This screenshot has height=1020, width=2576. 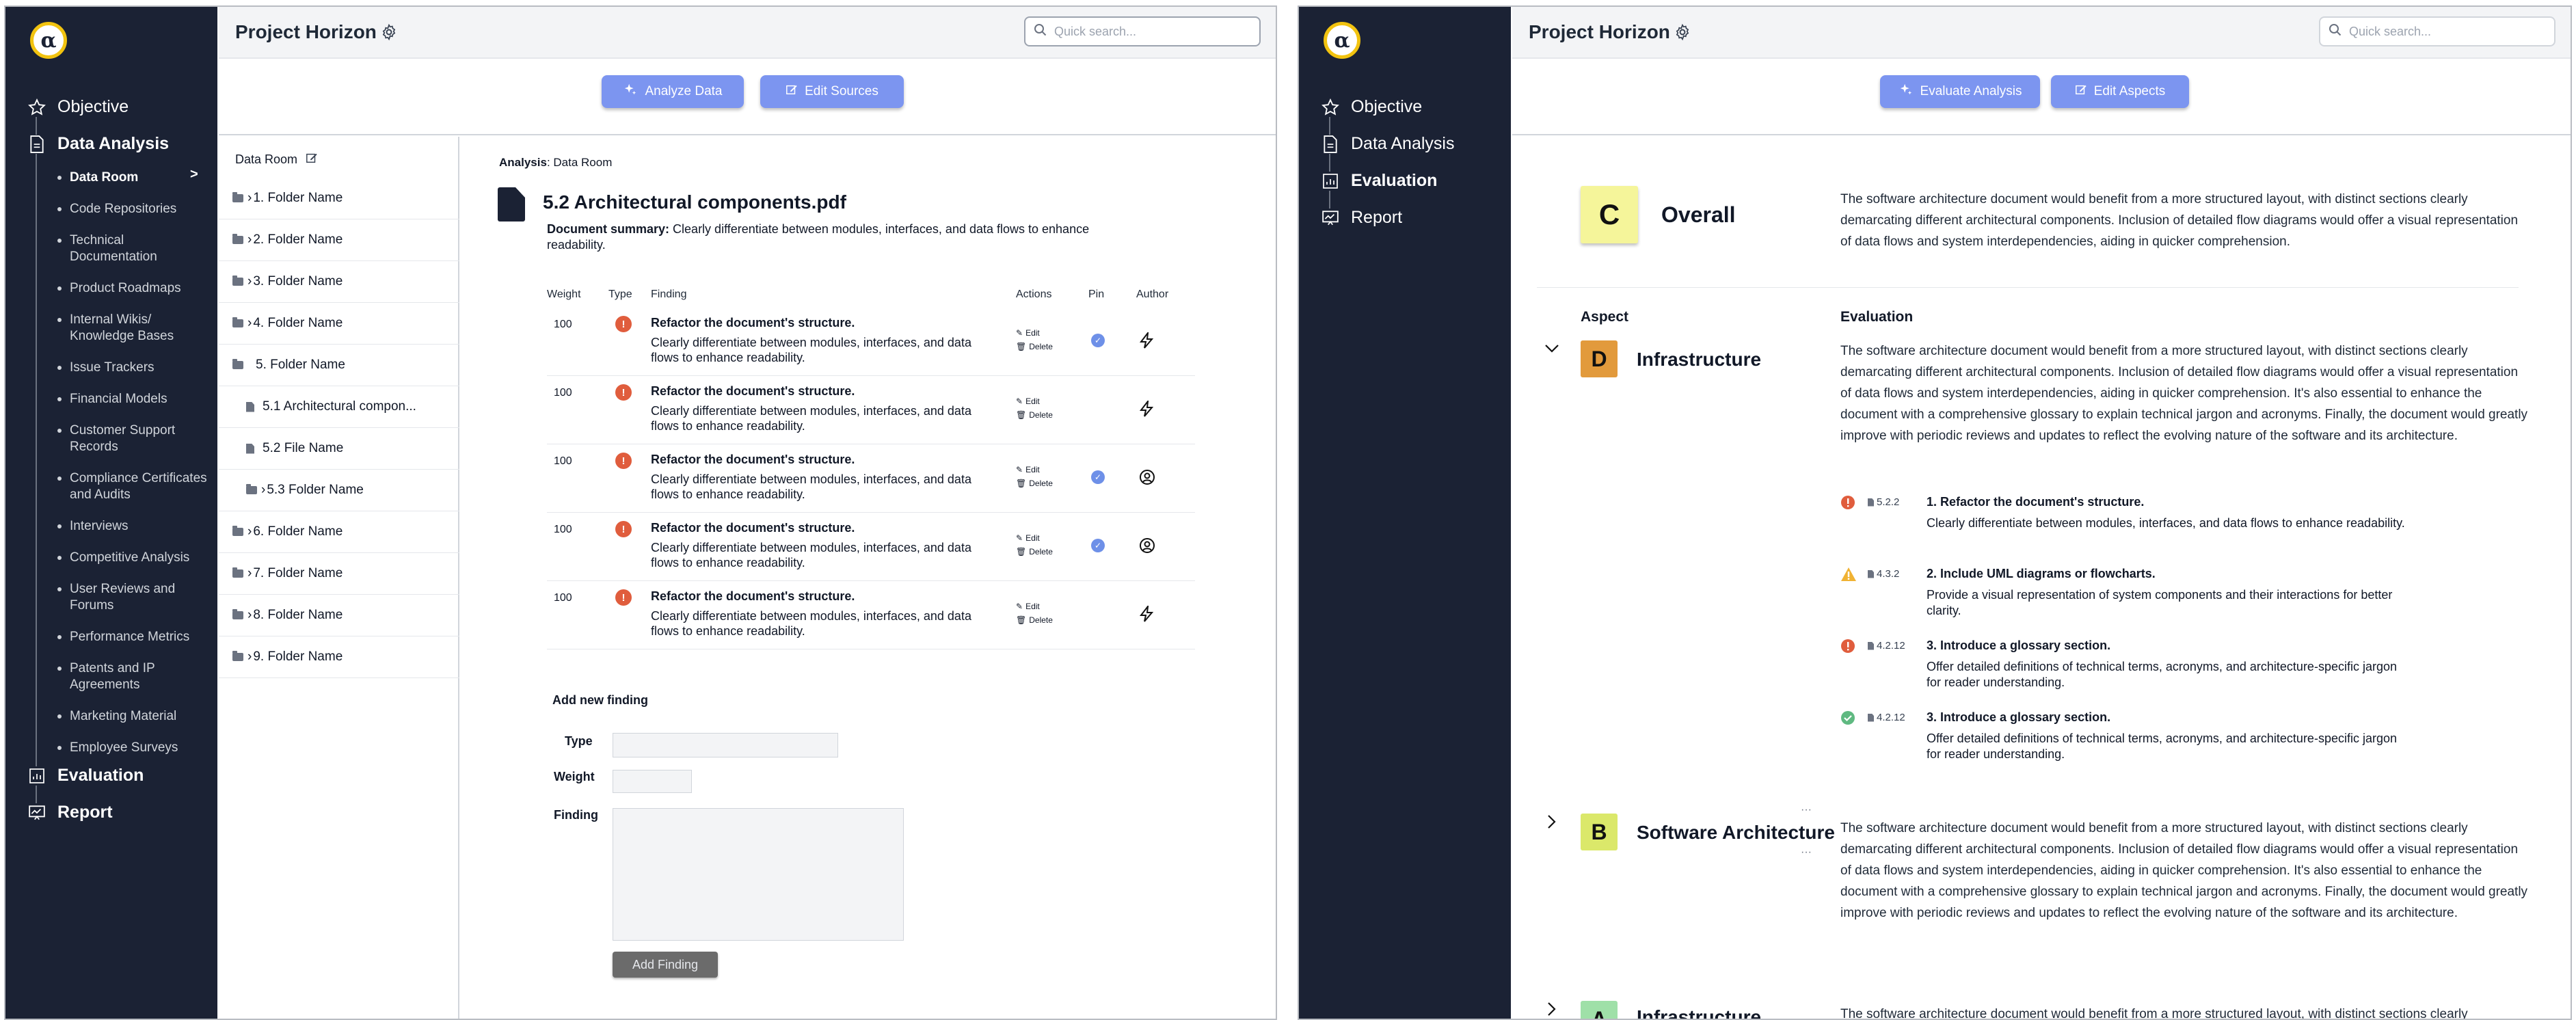 What do you see at coordinates (339, 282) in the screenshot?
I see `tree-row: › 3. Folder Name` at bounding box center [339, 282].